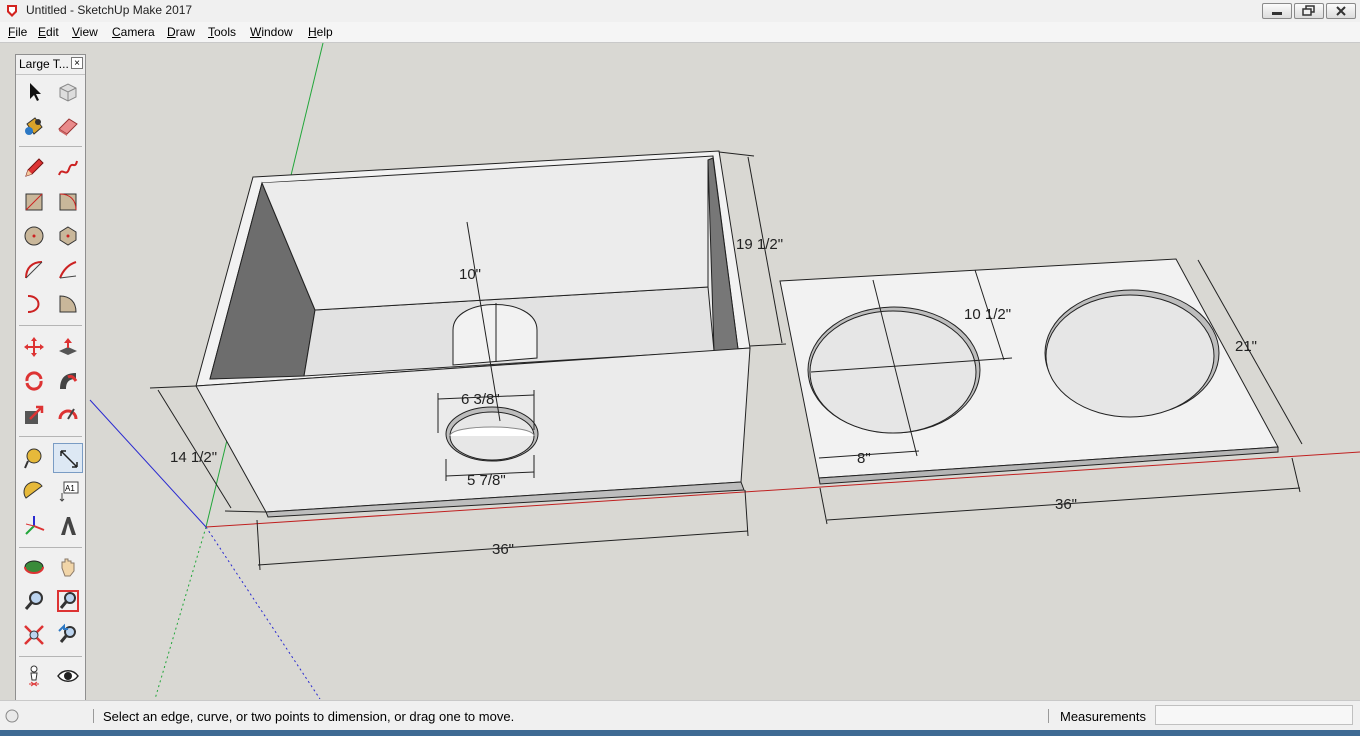 The image size is (1360, 736). I want to click on rectangle-tool, so click(34, 202).